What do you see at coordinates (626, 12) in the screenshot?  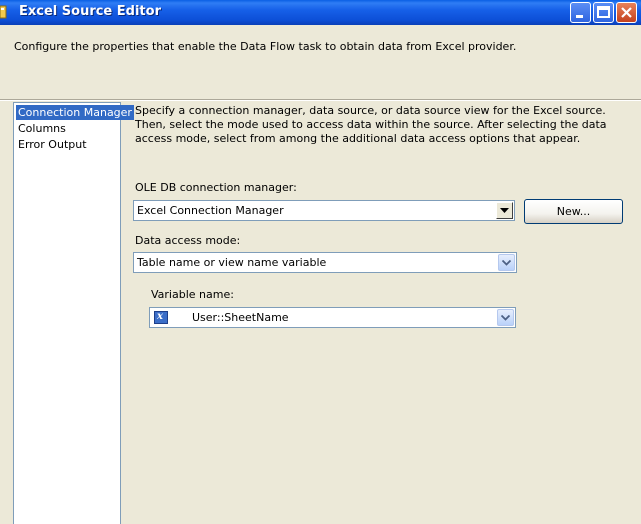 I see `close-button` at bounding box center [626, 12].